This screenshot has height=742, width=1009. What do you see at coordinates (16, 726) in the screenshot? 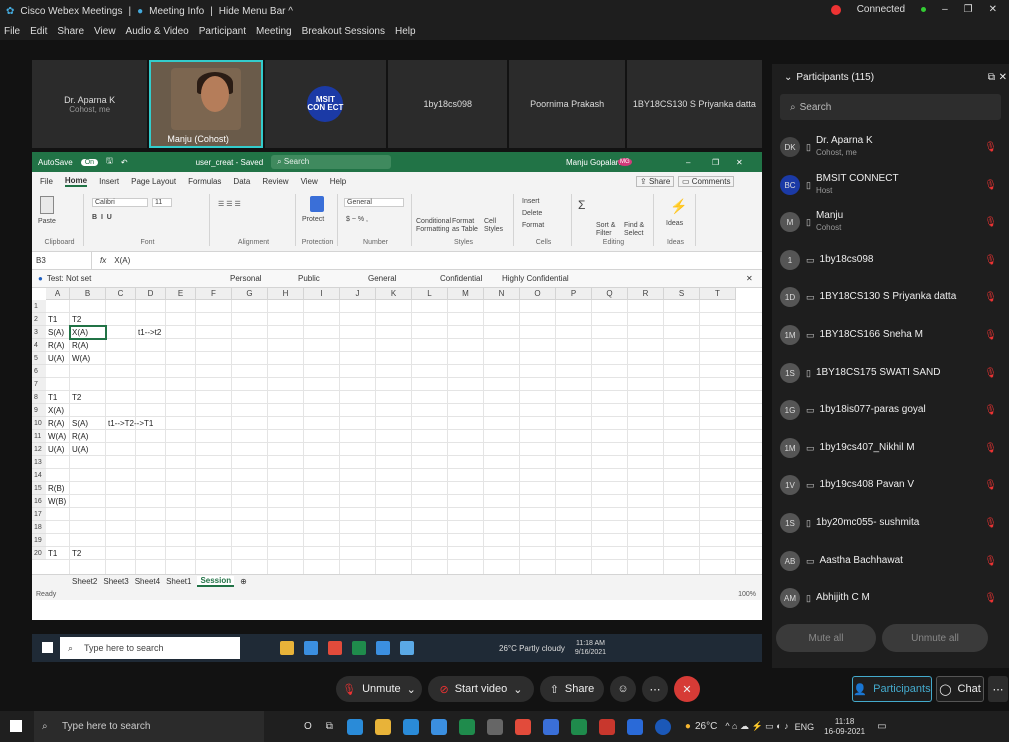
I see `windows-start-icon` at bounding box center [16, 726].